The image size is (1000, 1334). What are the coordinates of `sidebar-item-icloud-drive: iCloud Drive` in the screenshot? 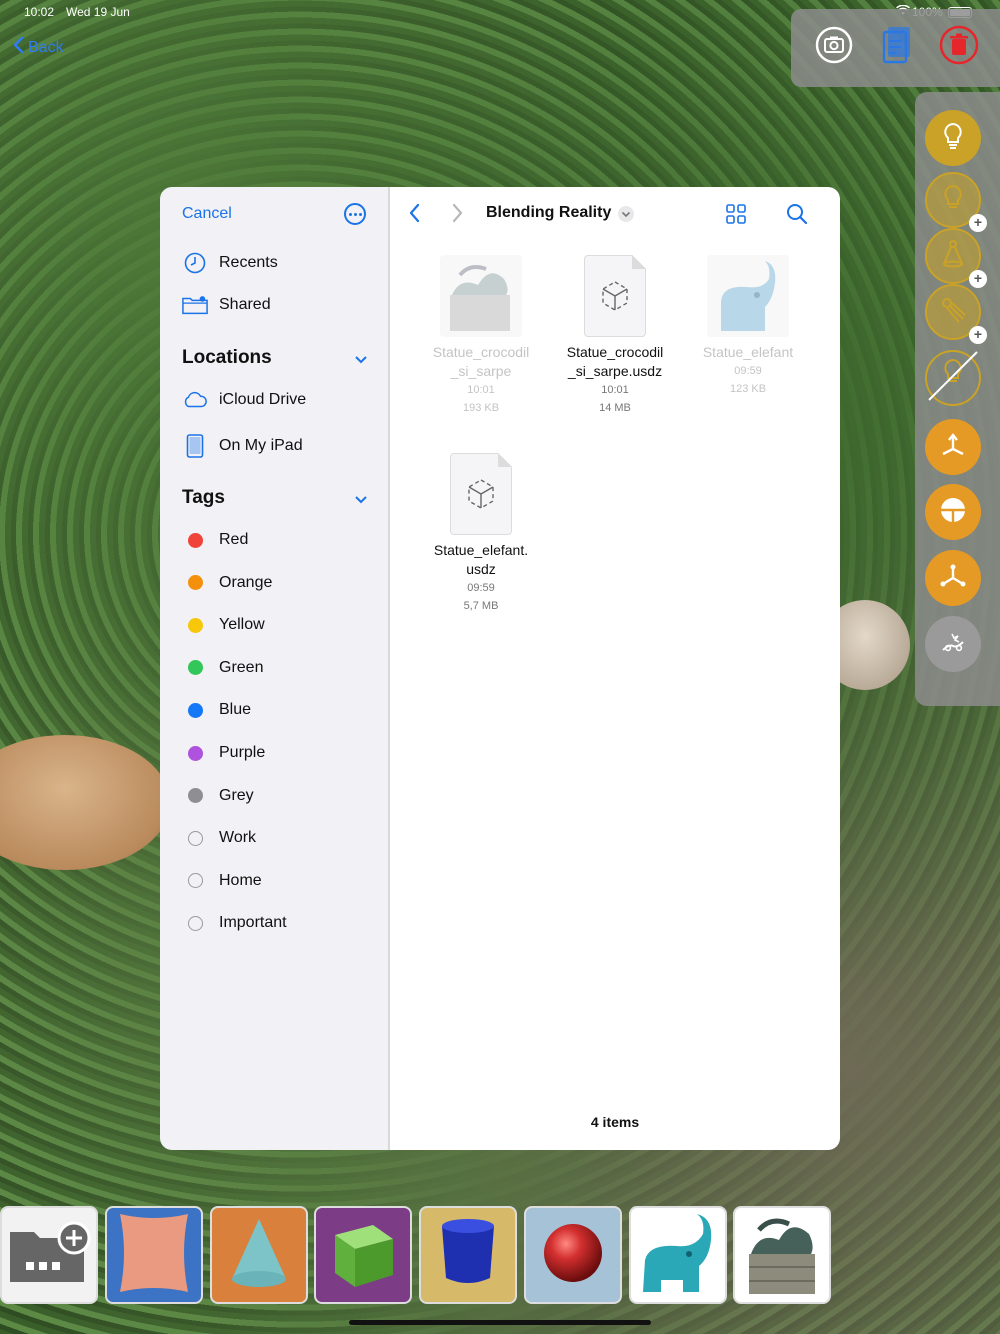 It's located at (244, 400).